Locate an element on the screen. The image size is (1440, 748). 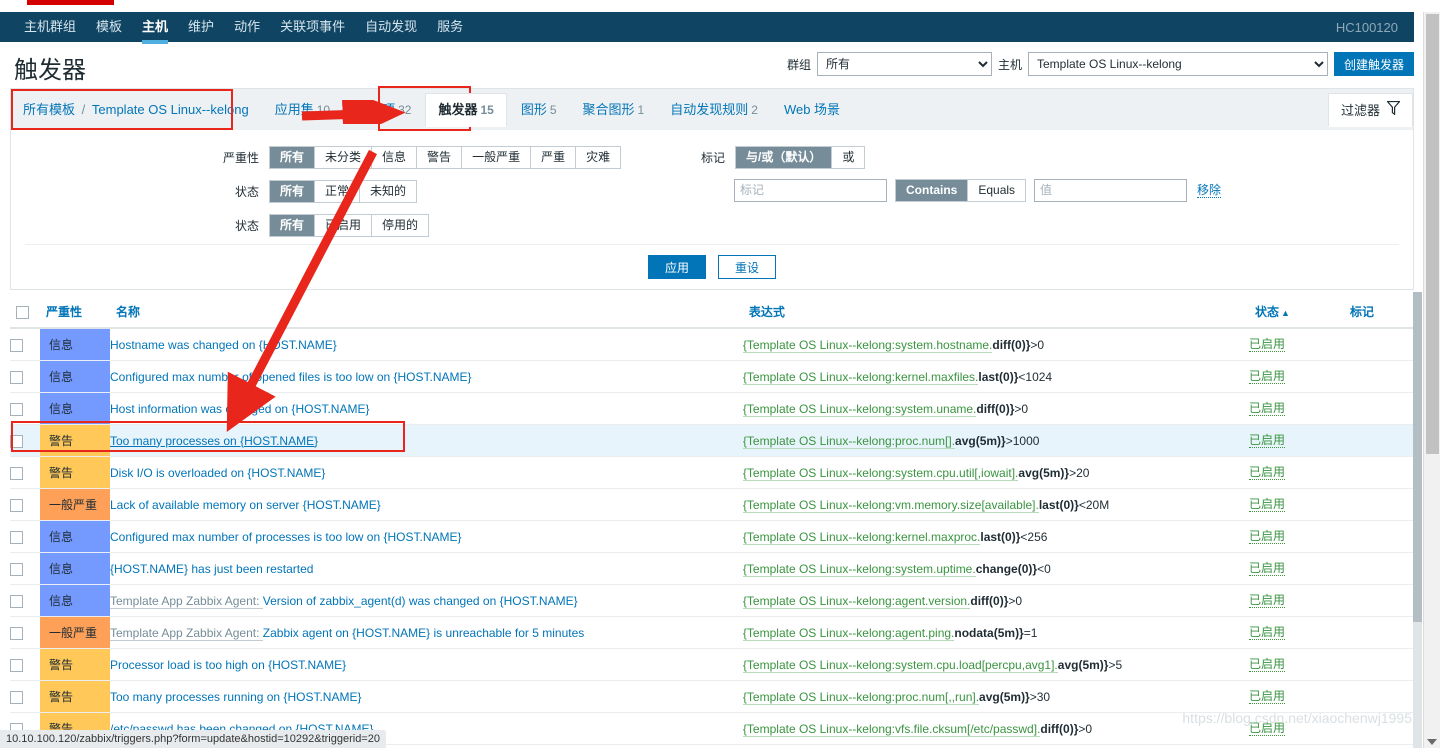
severity-option-disaster: 灾难 is located at coordinates (598, 157).